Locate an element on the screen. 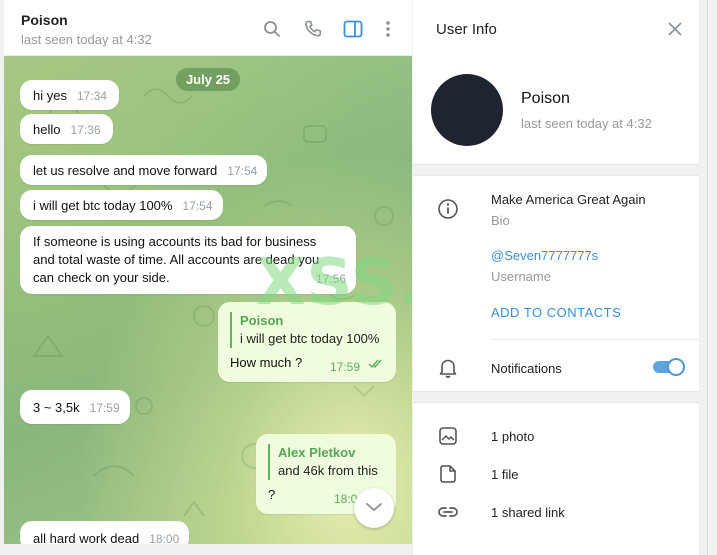 The width and height of the screenshot is (717, 555). close-icon is located at coordinates (675, 31).